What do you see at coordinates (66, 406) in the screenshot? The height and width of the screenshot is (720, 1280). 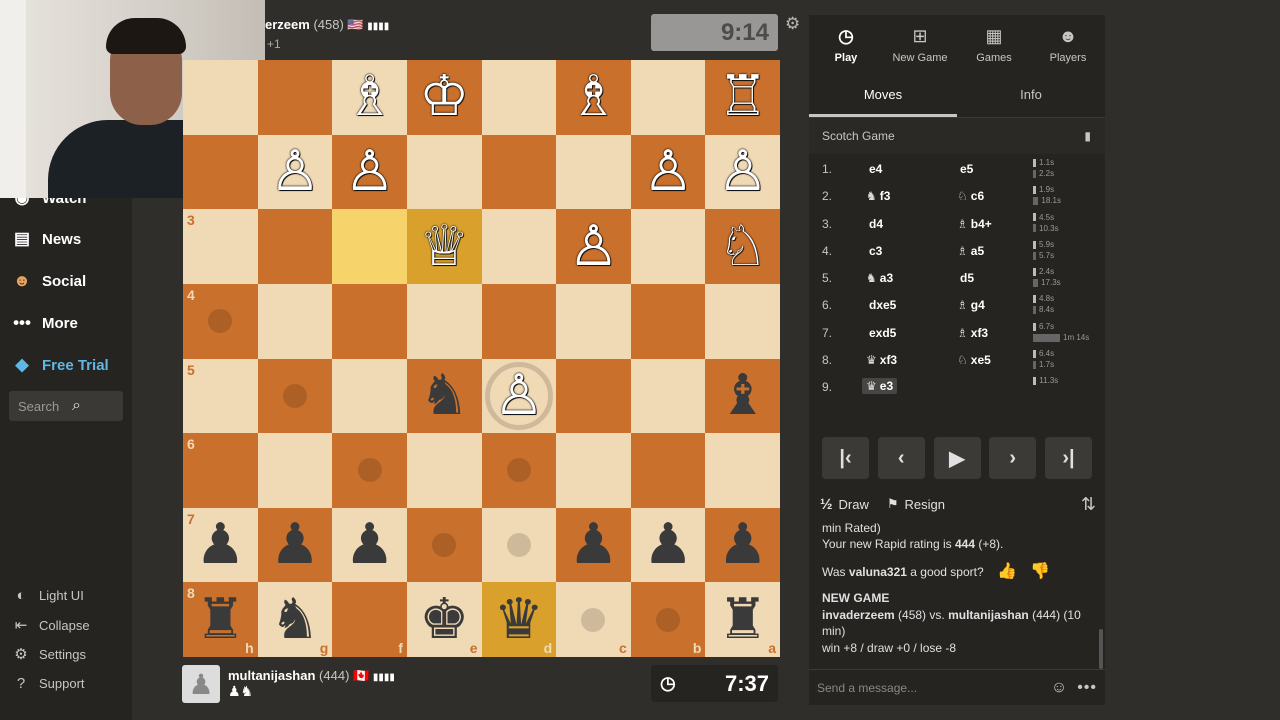 I see `search-input: Search ⌕` at bounding box center [66, 406].